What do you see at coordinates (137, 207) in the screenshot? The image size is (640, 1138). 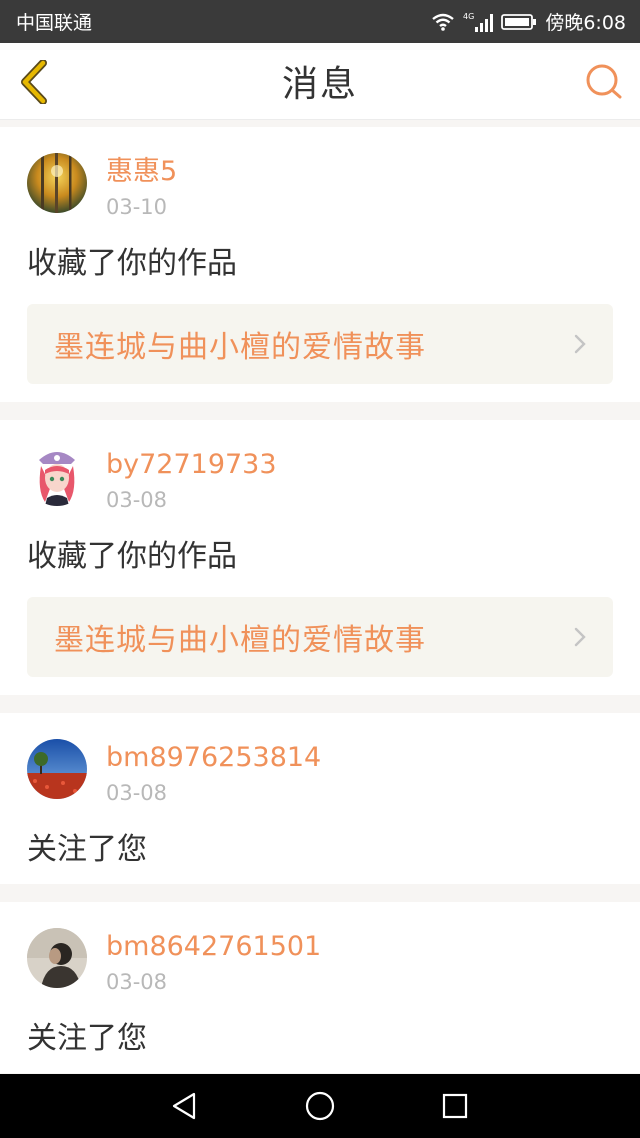 I see `message-date: 03-10` at bounding box center [137, 207].